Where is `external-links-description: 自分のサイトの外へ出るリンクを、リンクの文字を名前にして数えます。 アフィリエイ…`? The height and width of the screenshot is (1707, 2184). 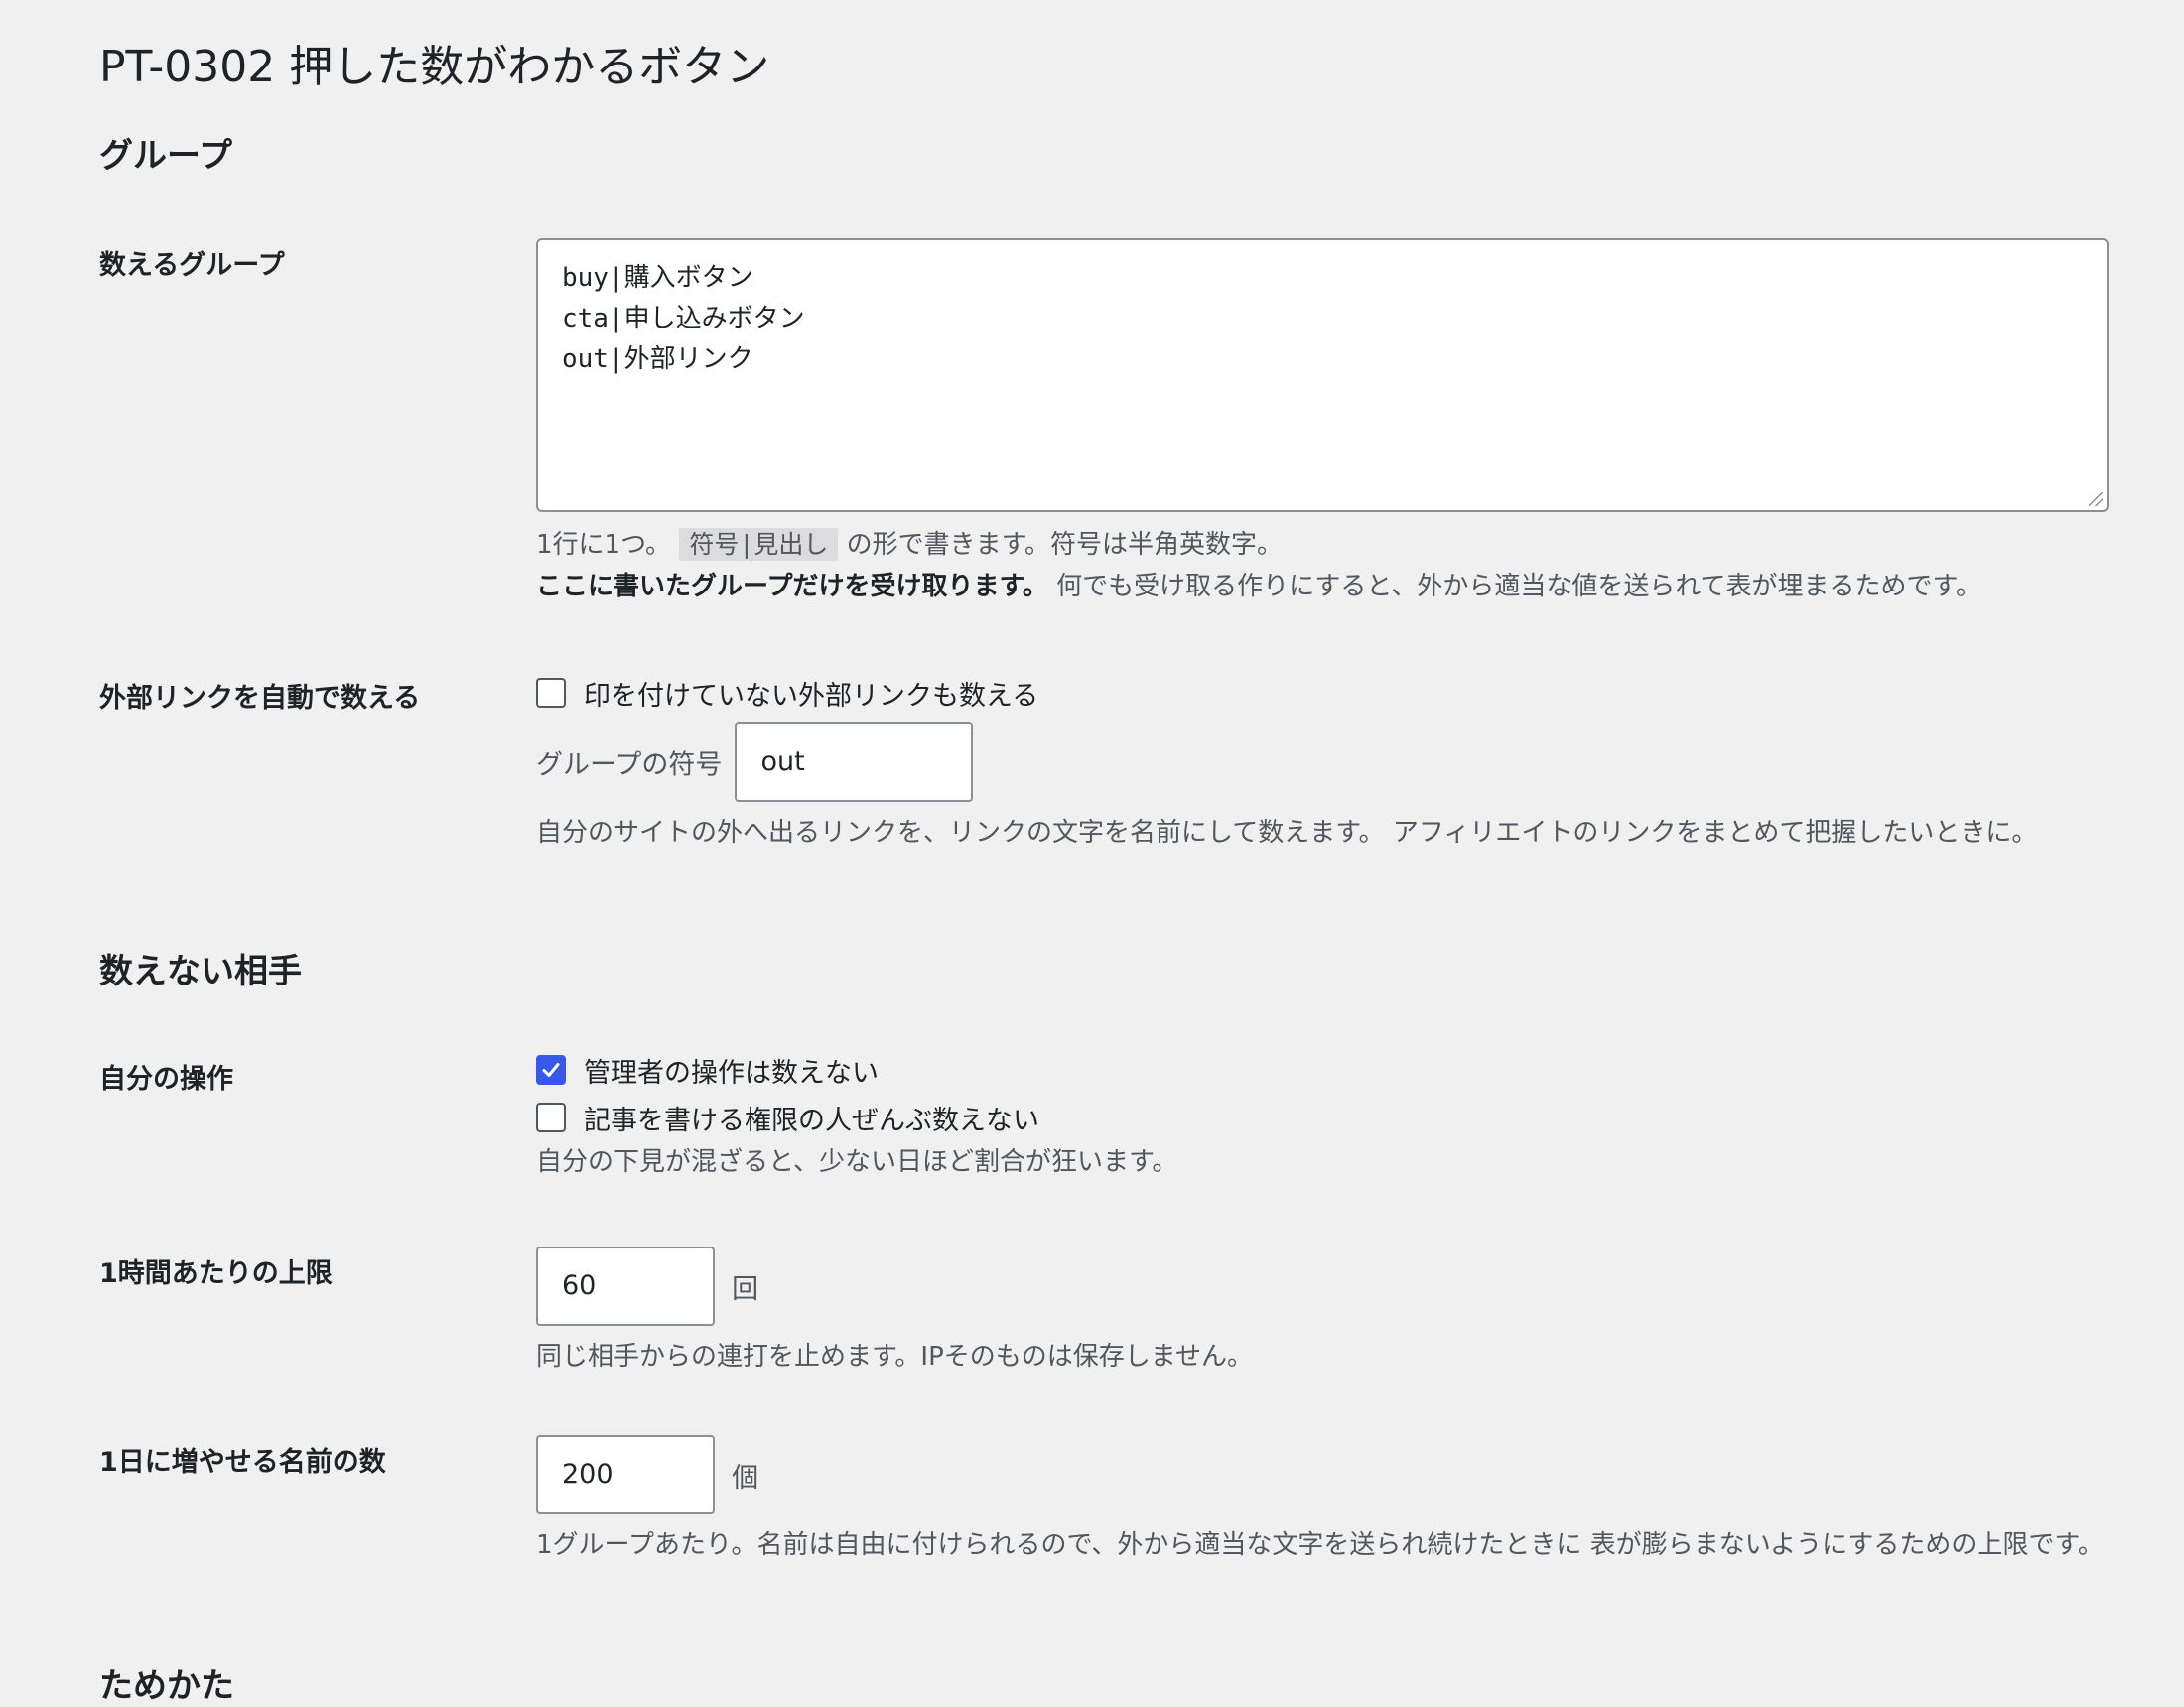 external-links-description: 自分のサイトの外へ出るリンクを、リンクの文字を名前にして数えます。 アフィリエイ… is located at coordinates (1287, 833).